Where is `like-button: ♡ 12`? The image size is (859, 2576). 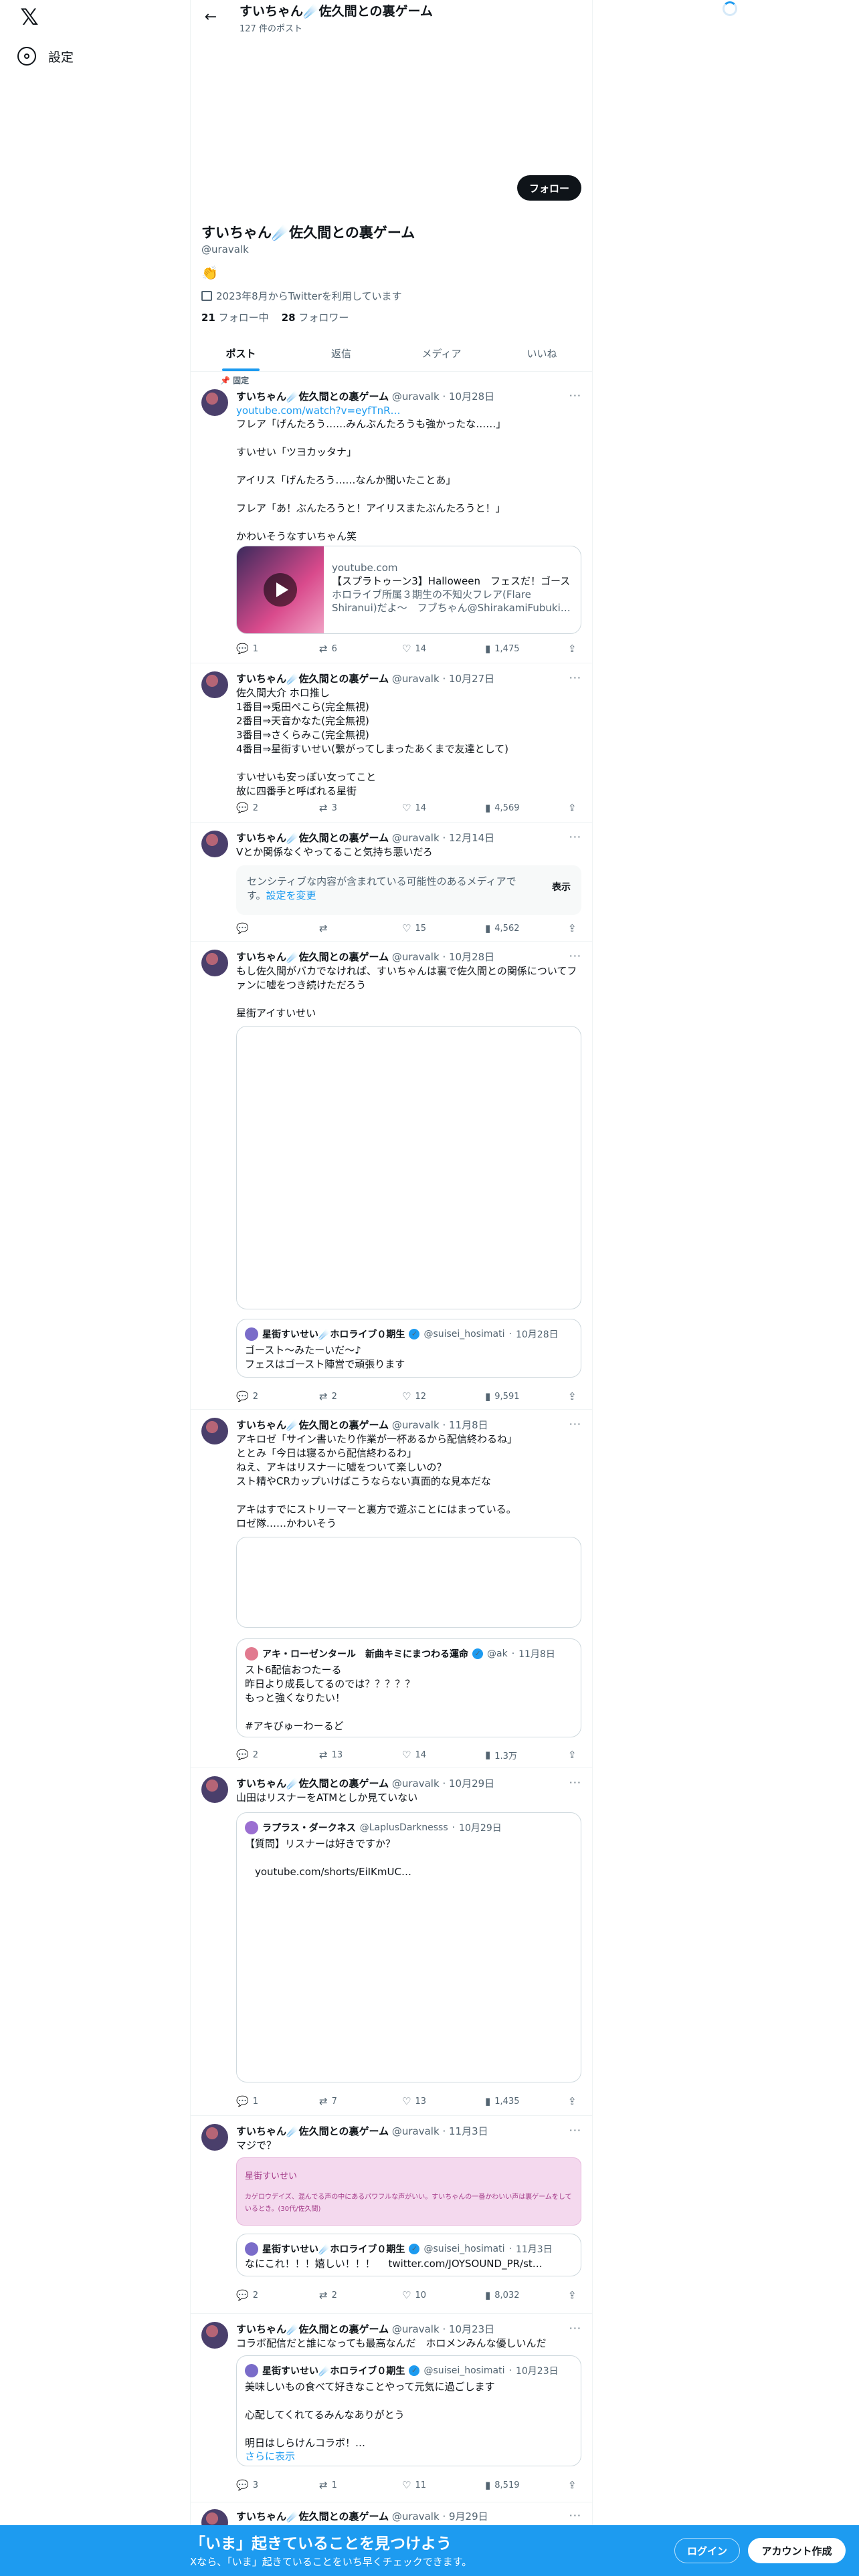 like-button: ♡ 12 is located at coordinates (422, 1397).